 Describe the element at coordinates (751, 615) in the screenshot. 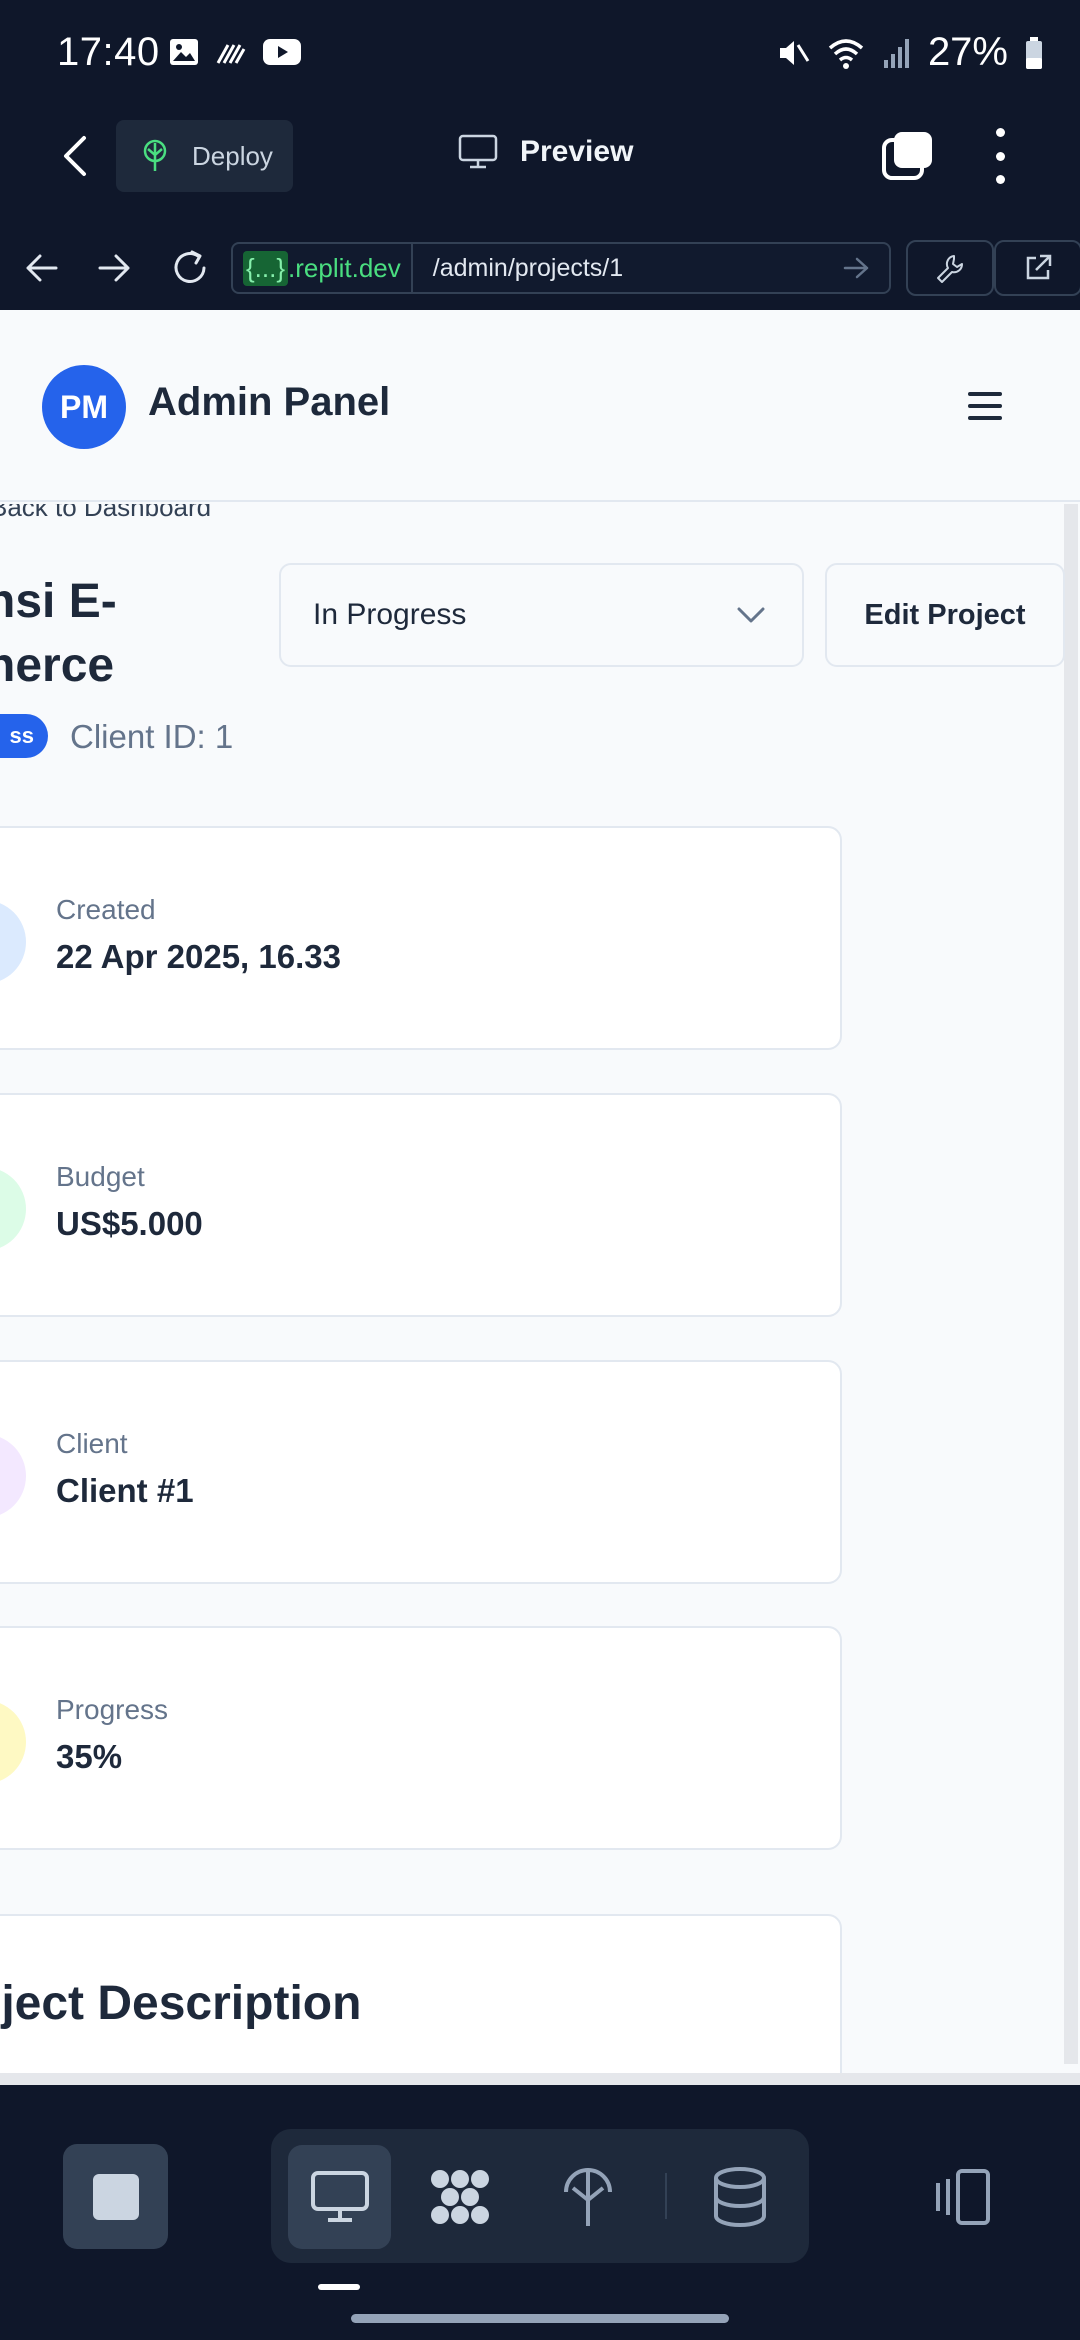

I see `chevron-down-icon` at that location.